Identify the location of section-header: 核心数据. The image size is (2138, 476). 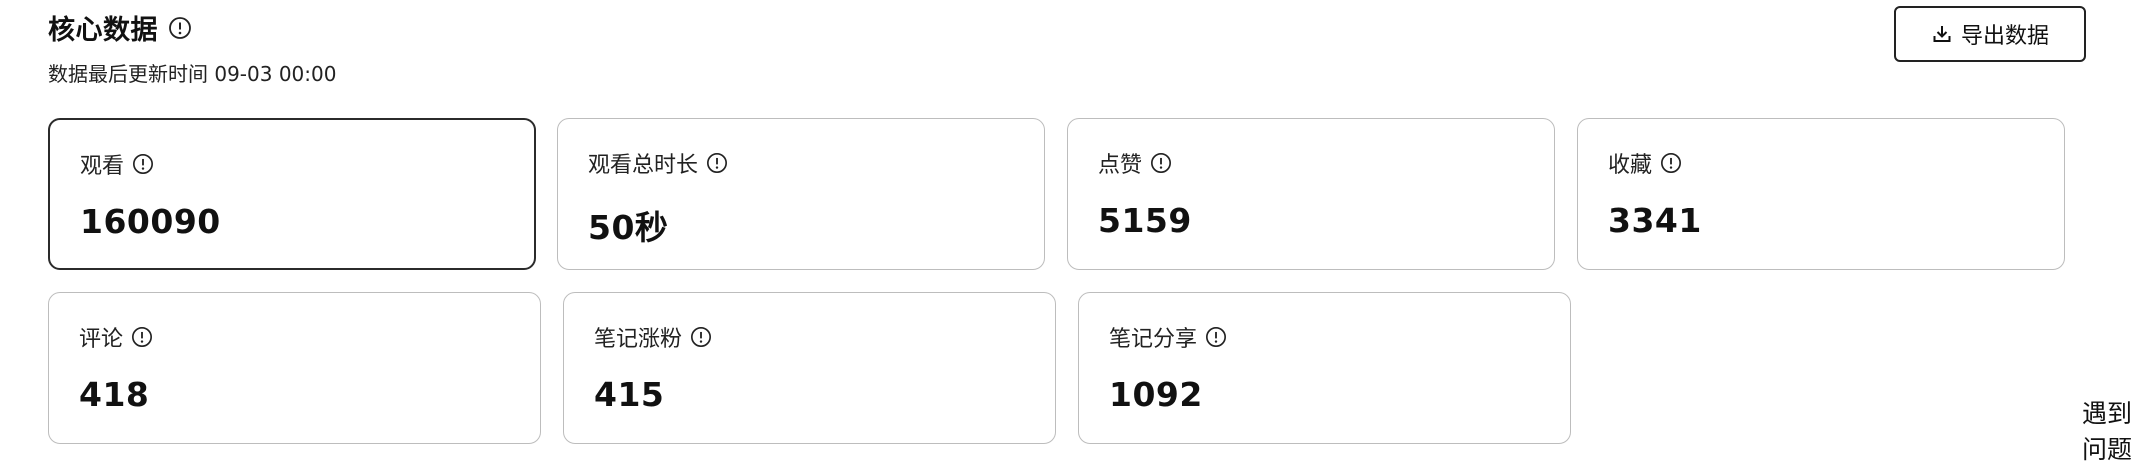
(120, 27).